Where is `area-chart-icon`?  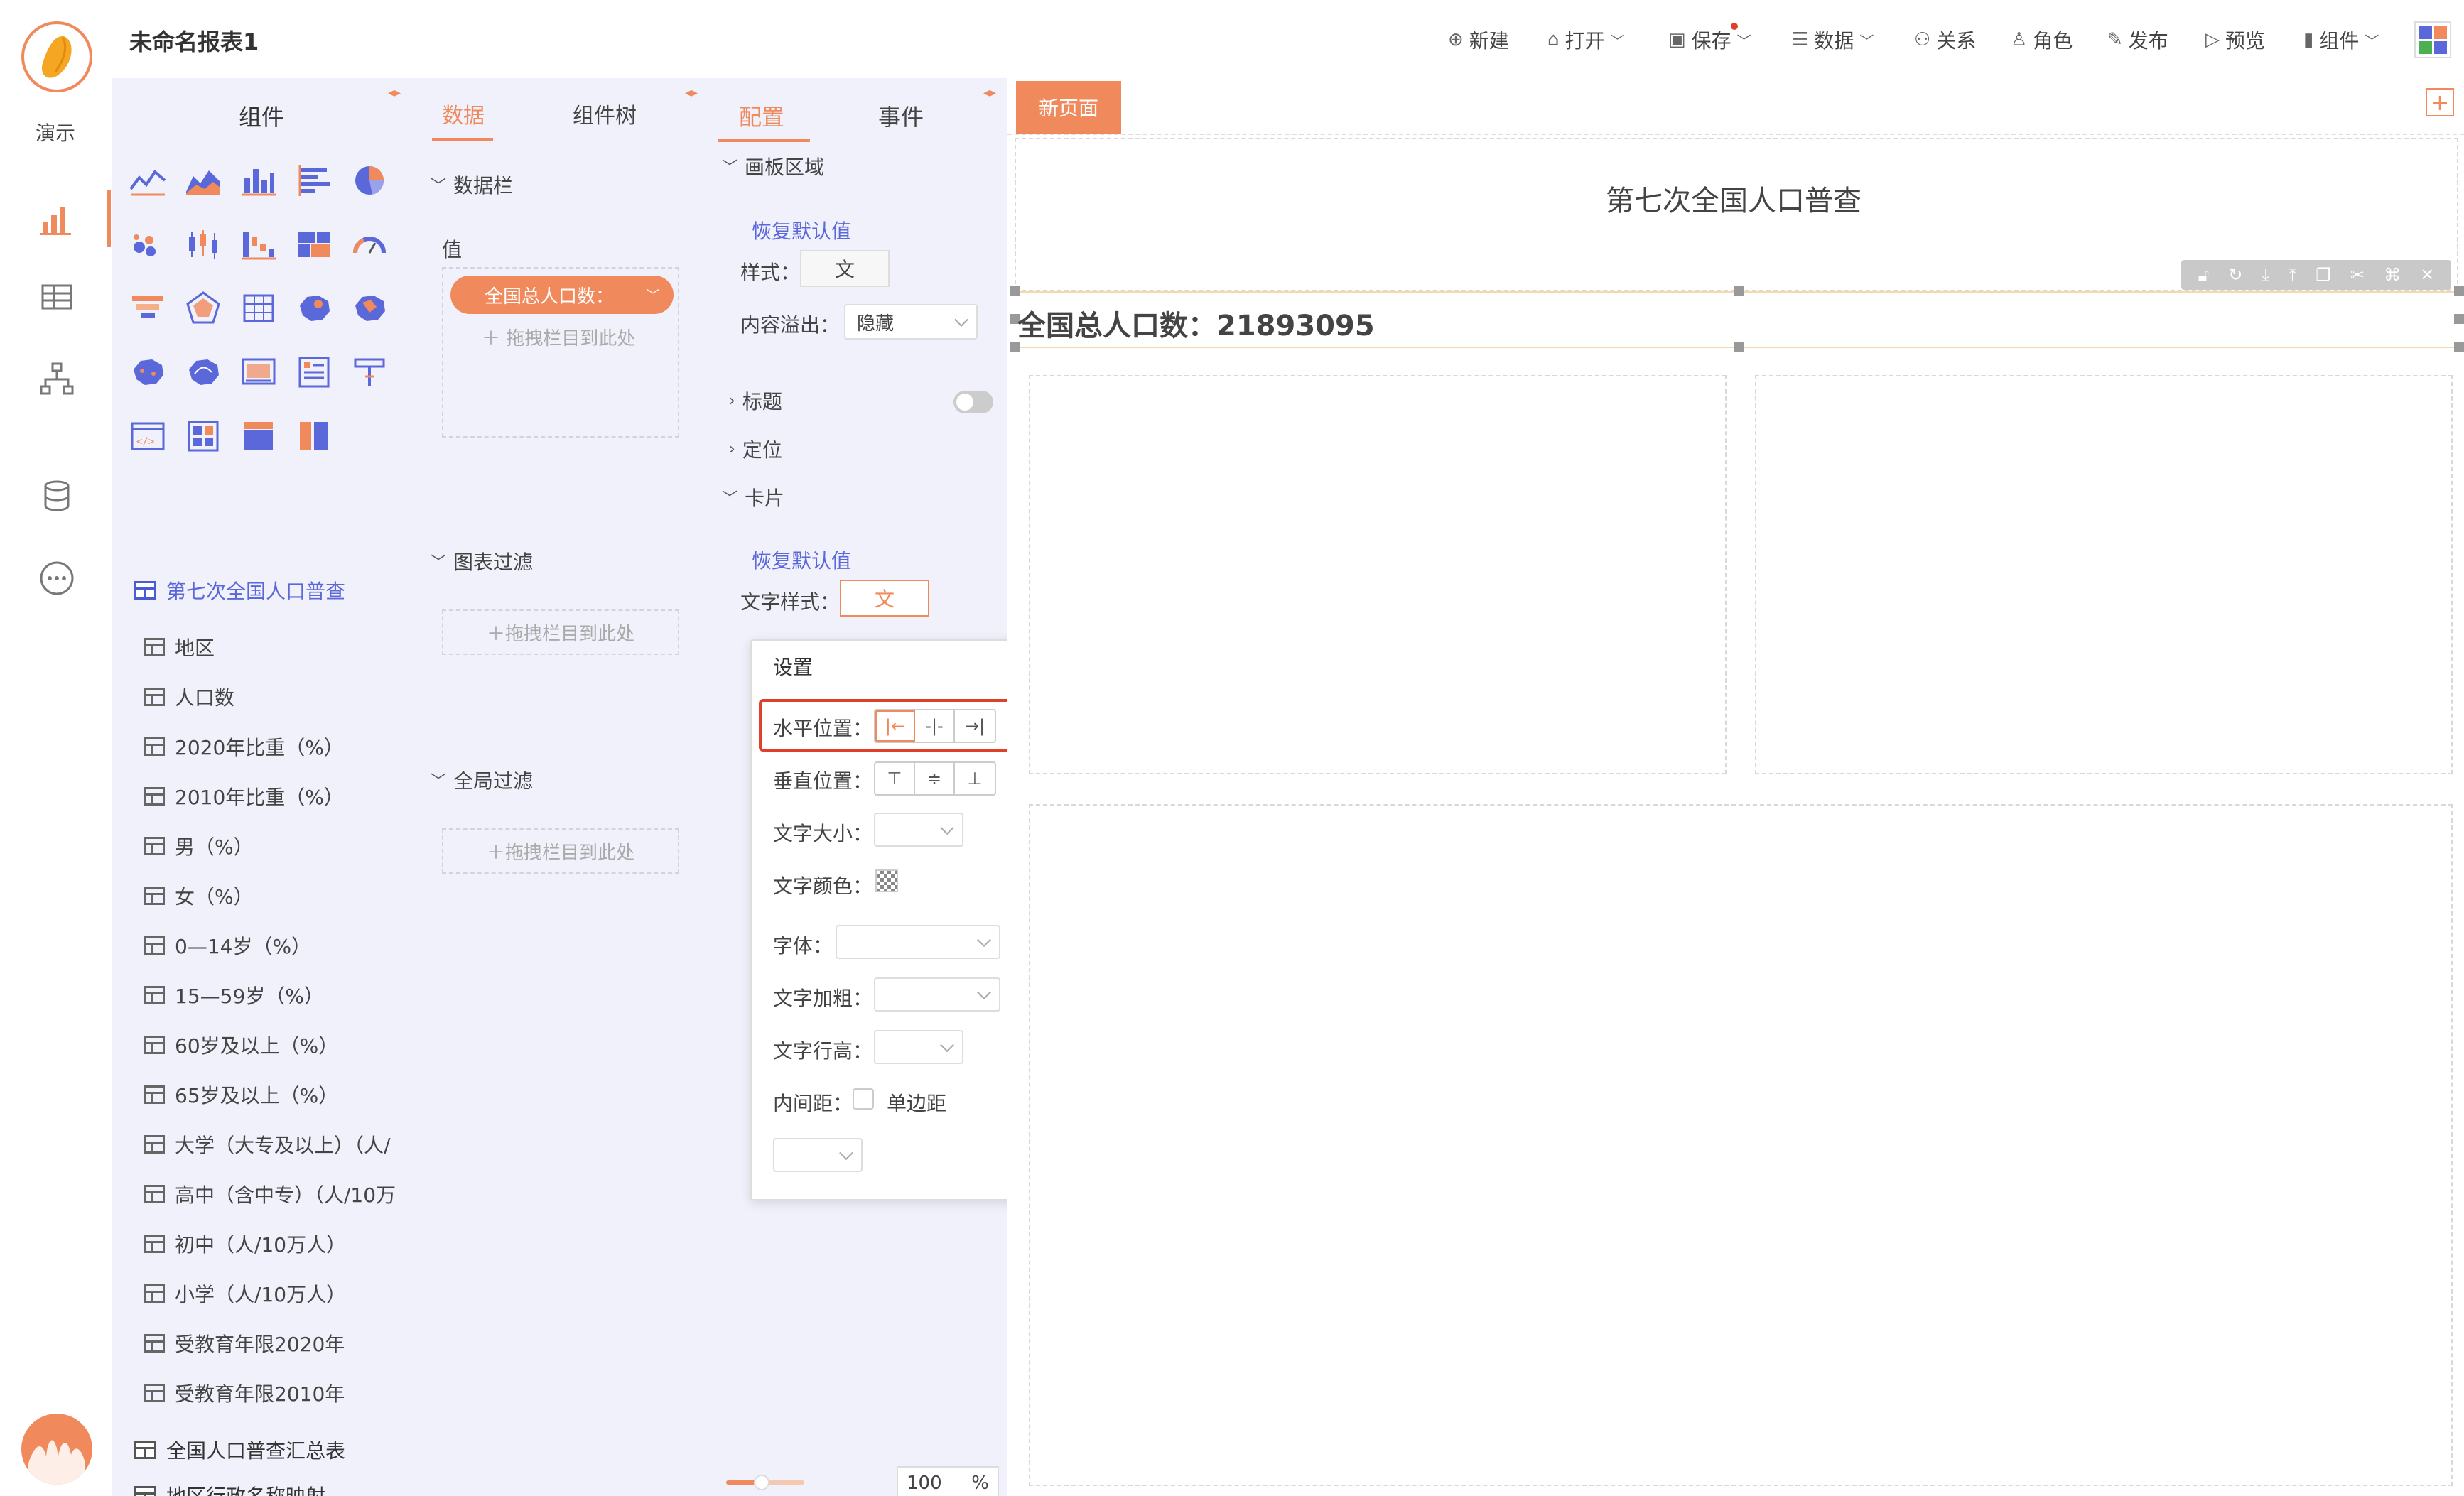
area-chart-icon is located at coordinates (203, 180).